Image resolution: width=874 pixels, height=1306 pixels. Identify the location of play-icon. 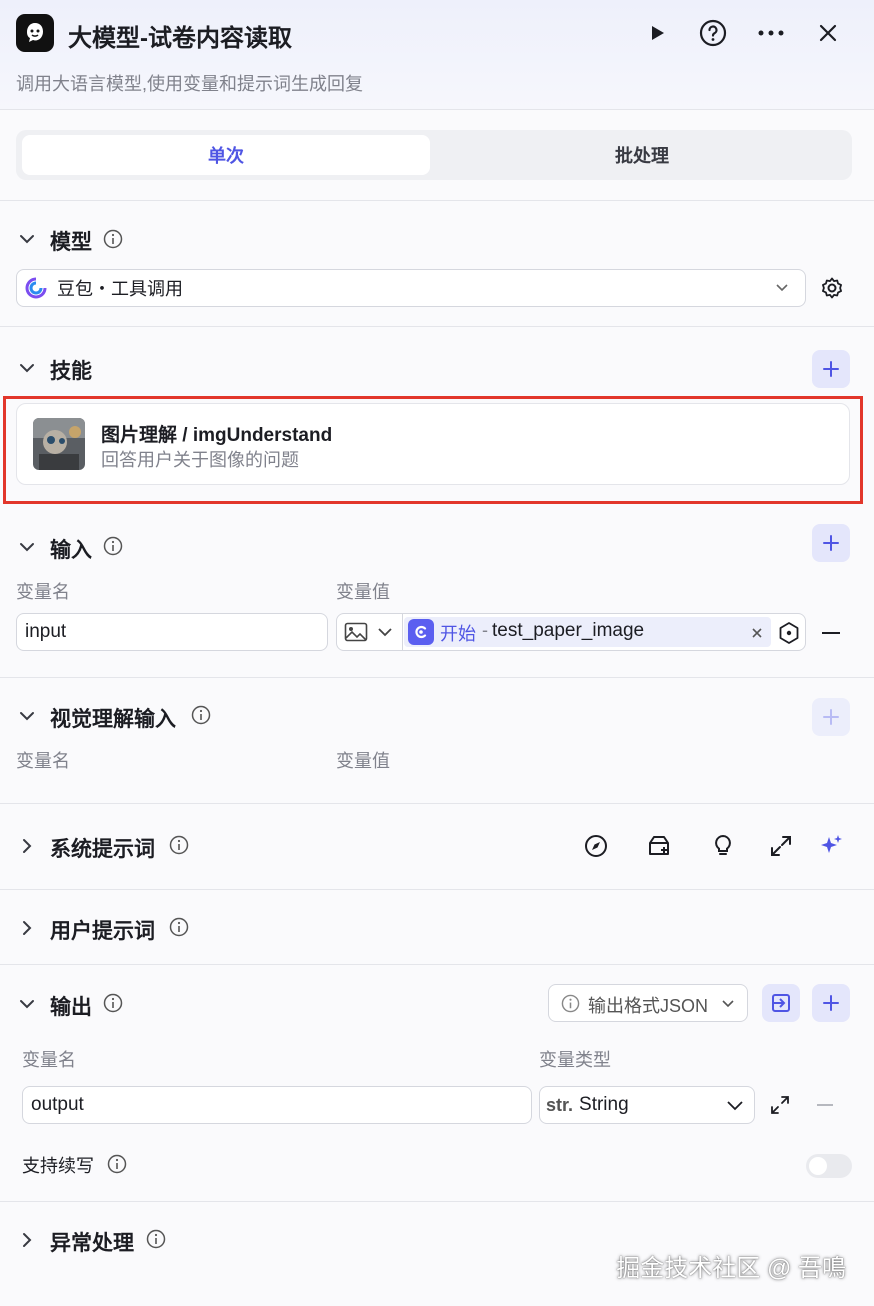
(658, 33).